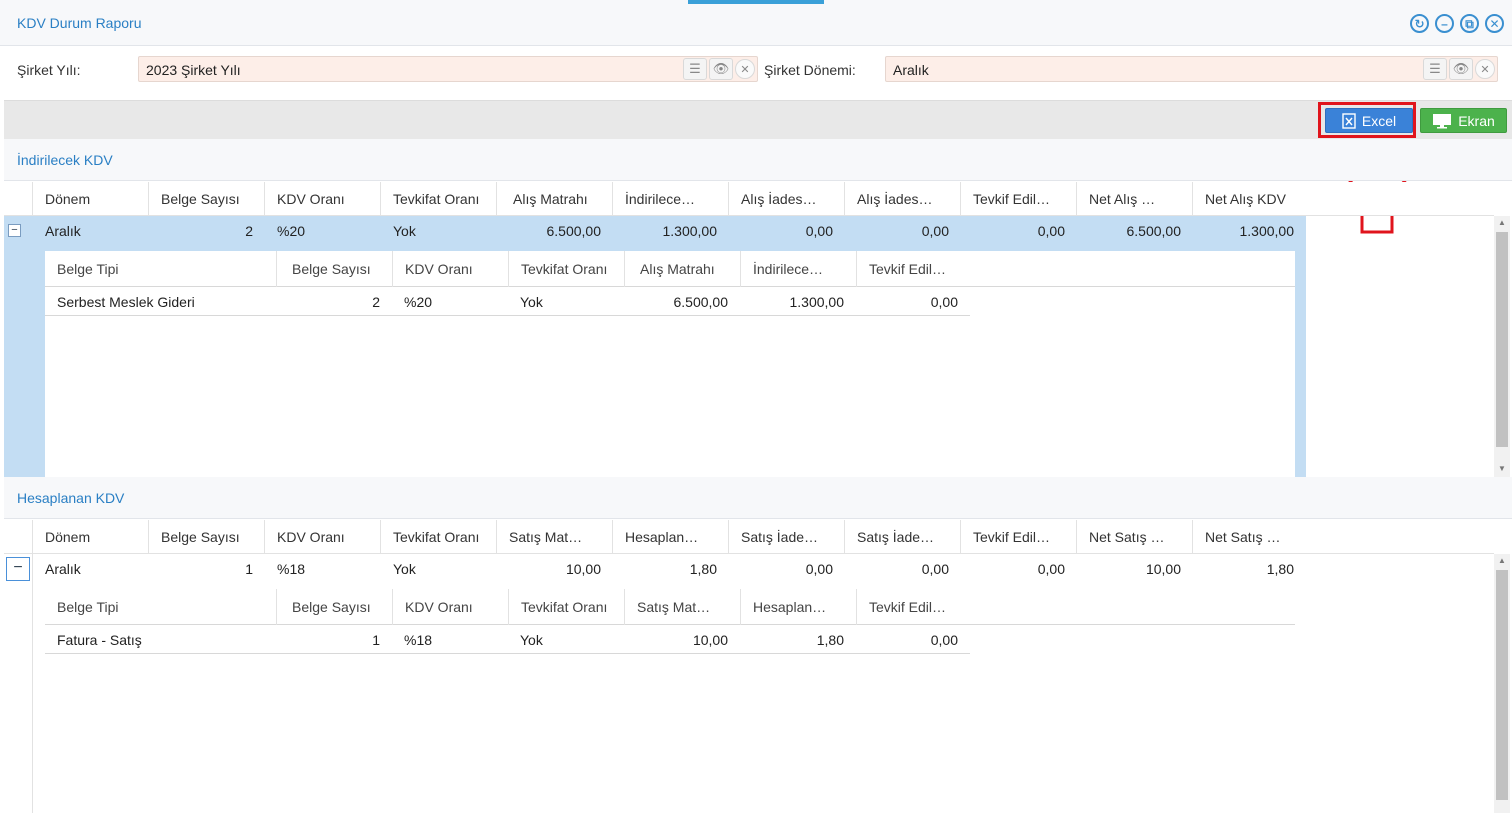  What do you see at coordinates (554, 199) in the screenshot?
I see `column-header: Alış Matrahı` at bounding box center [554, 199].